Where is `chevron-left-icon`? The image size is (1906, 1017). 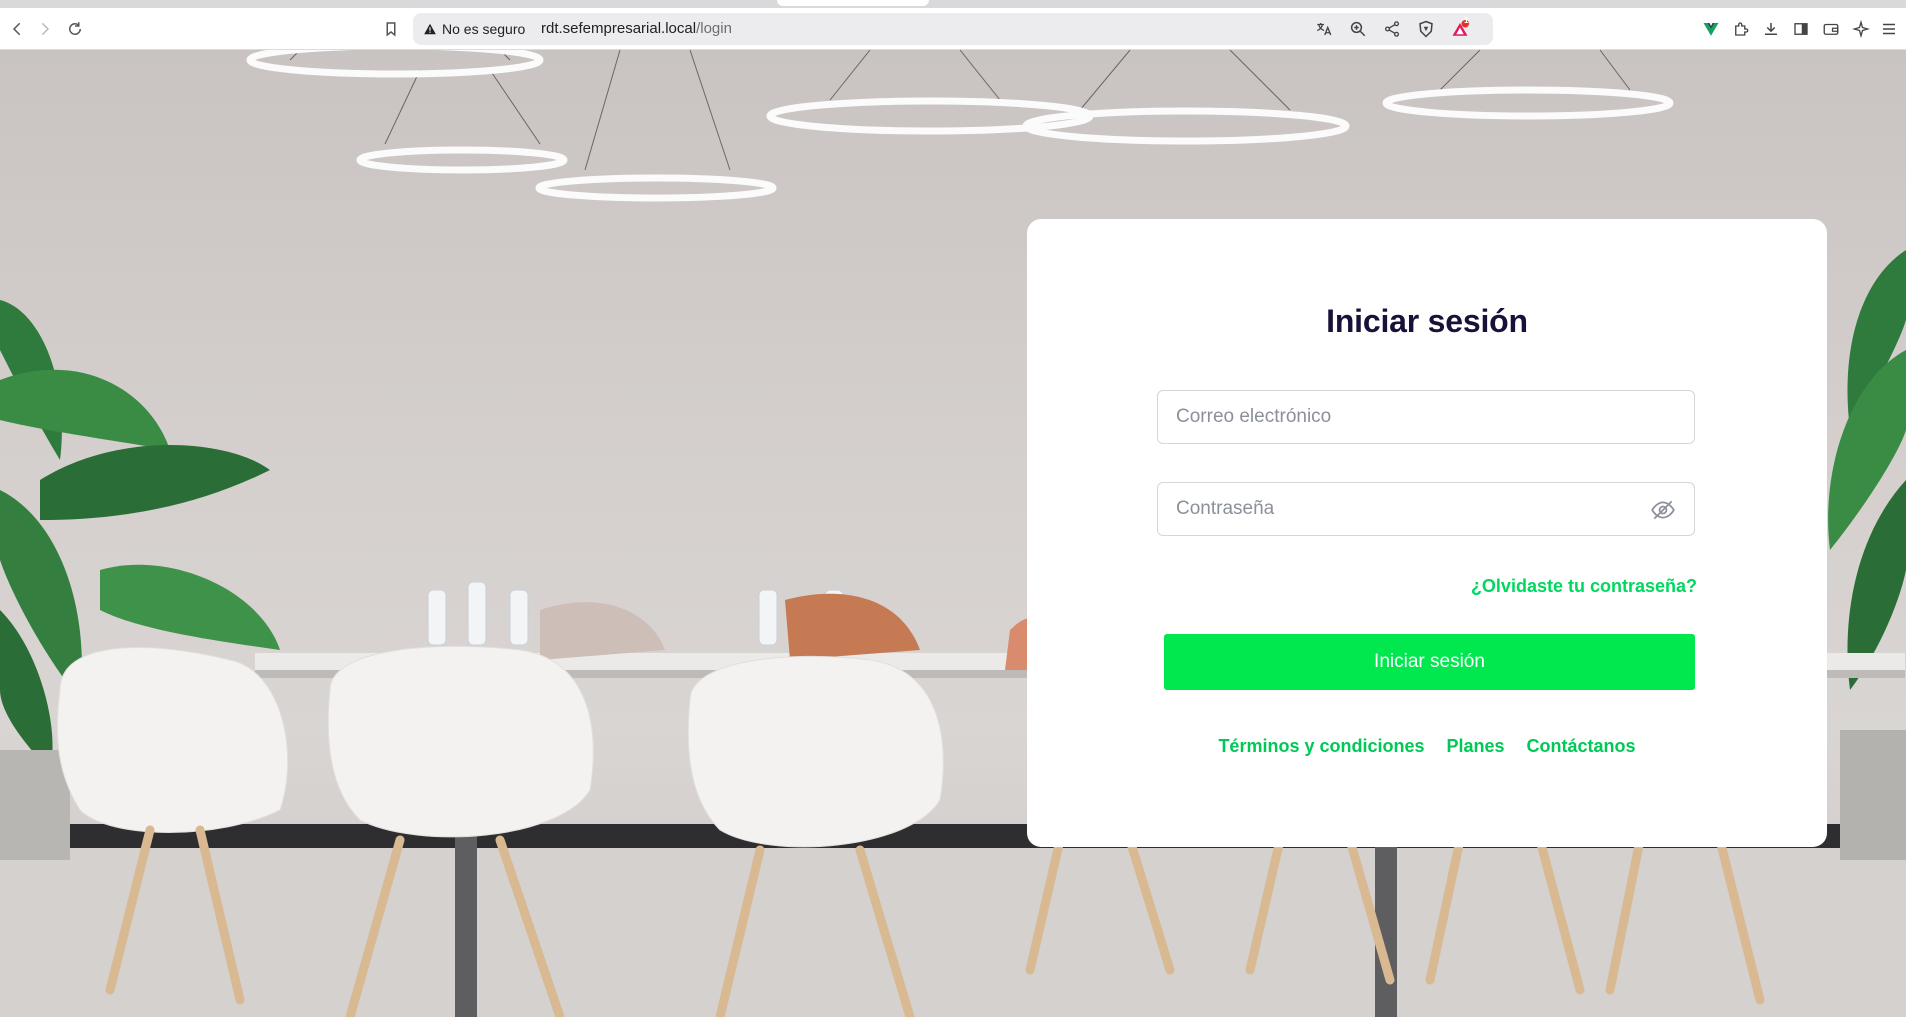
chevron-left-icon is located at coordinates (16, 29).